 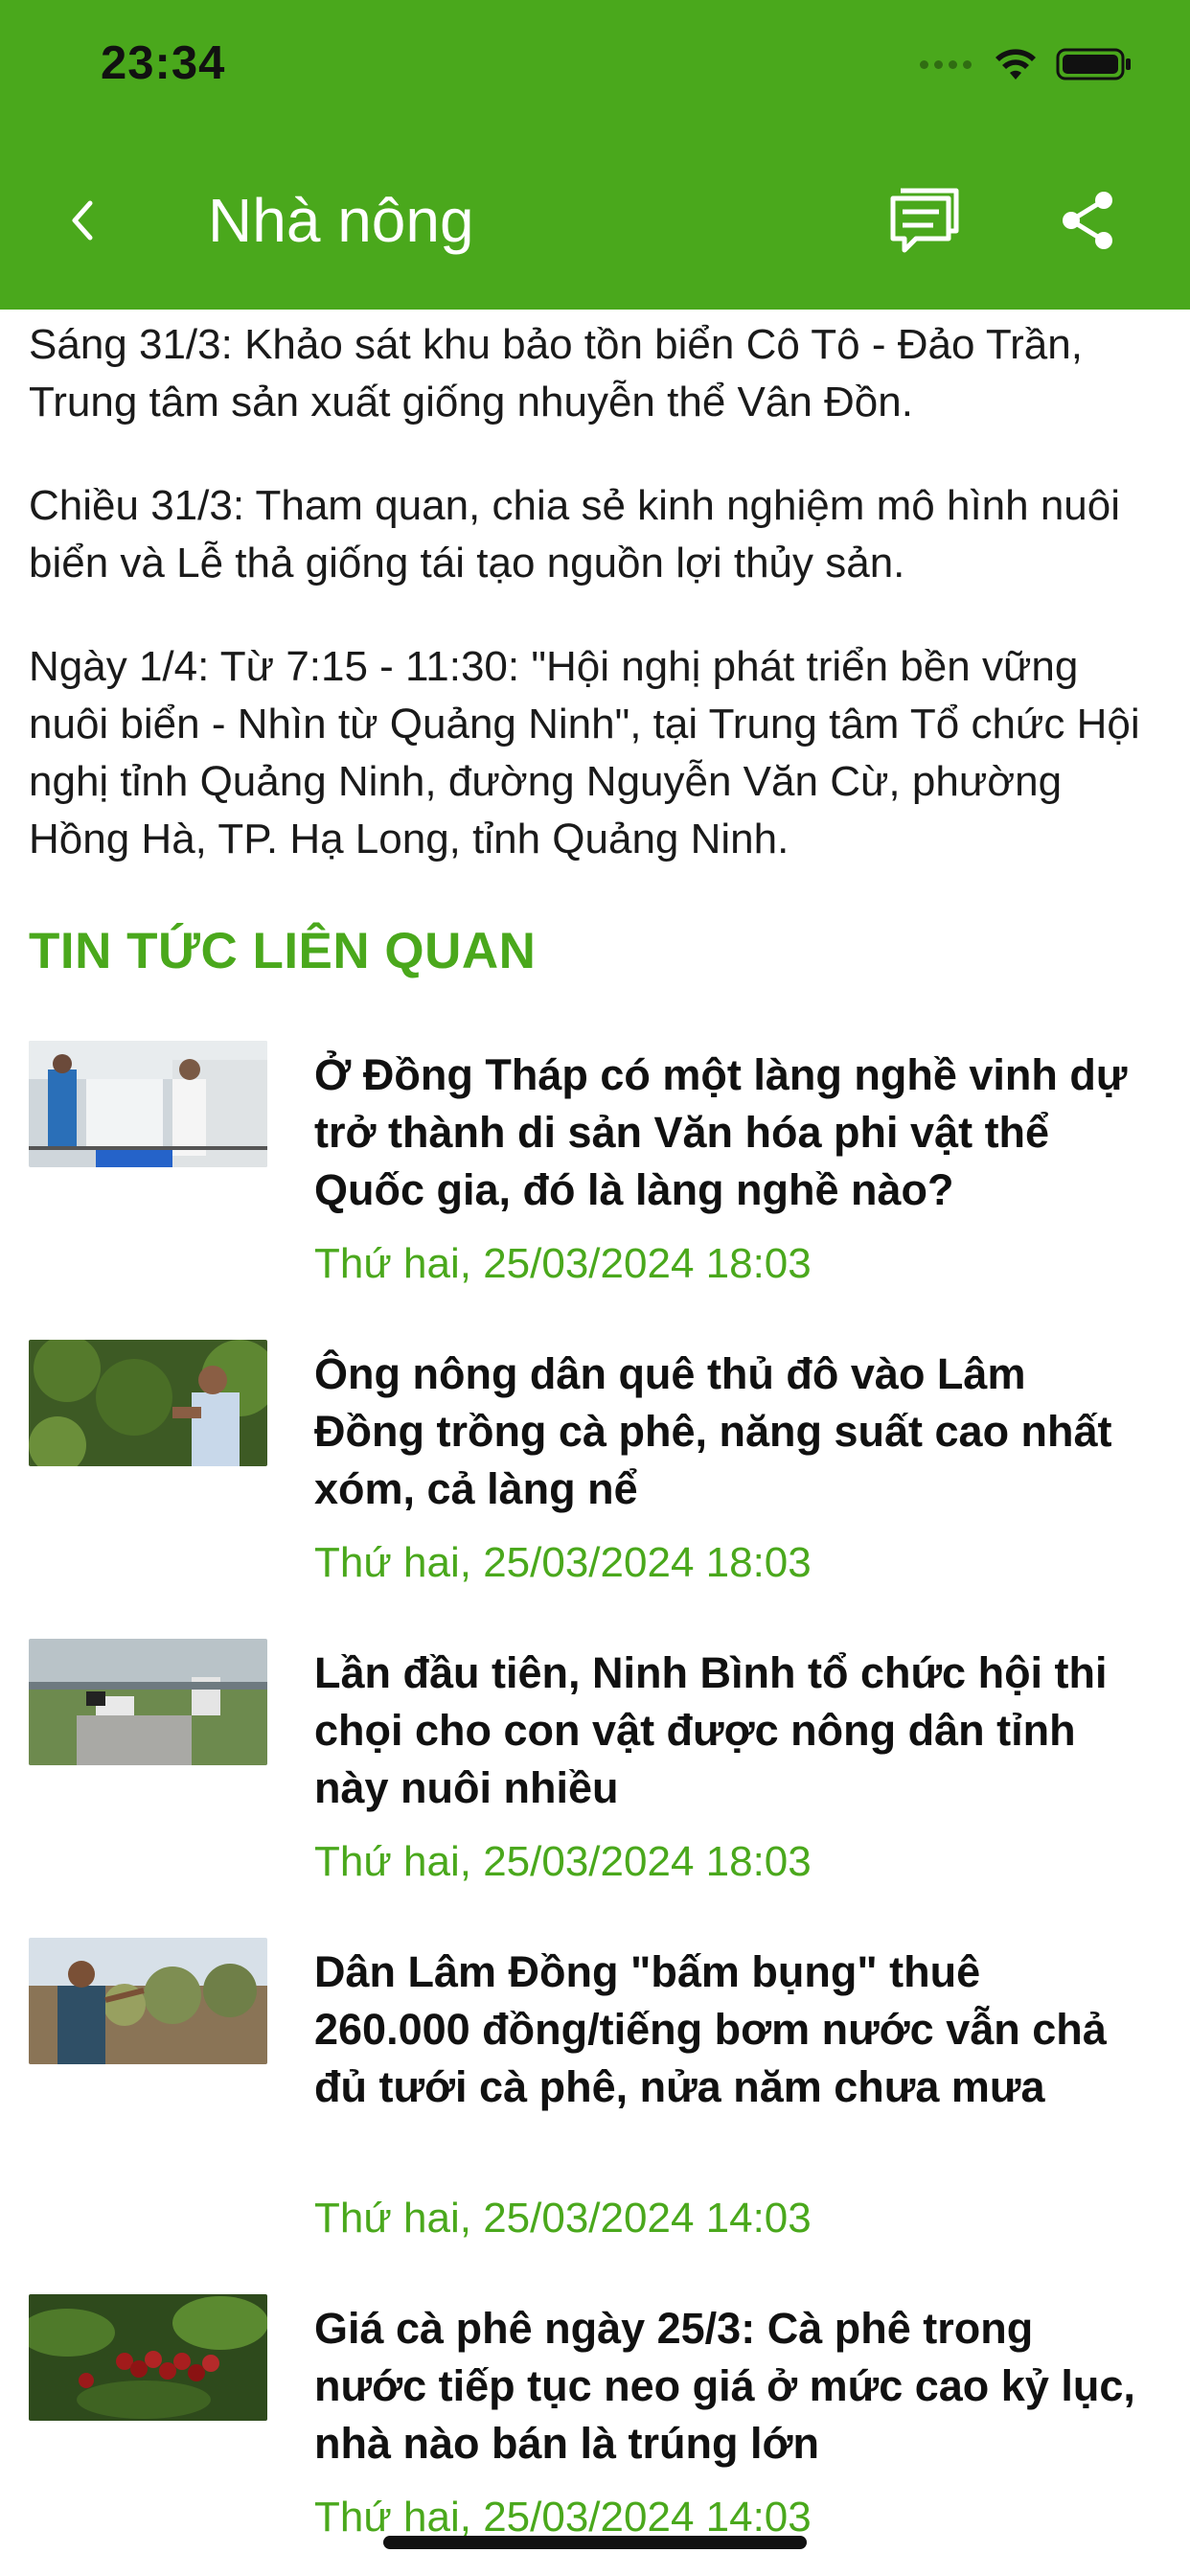 I want to click on back-button, so click(x=82, y=220).